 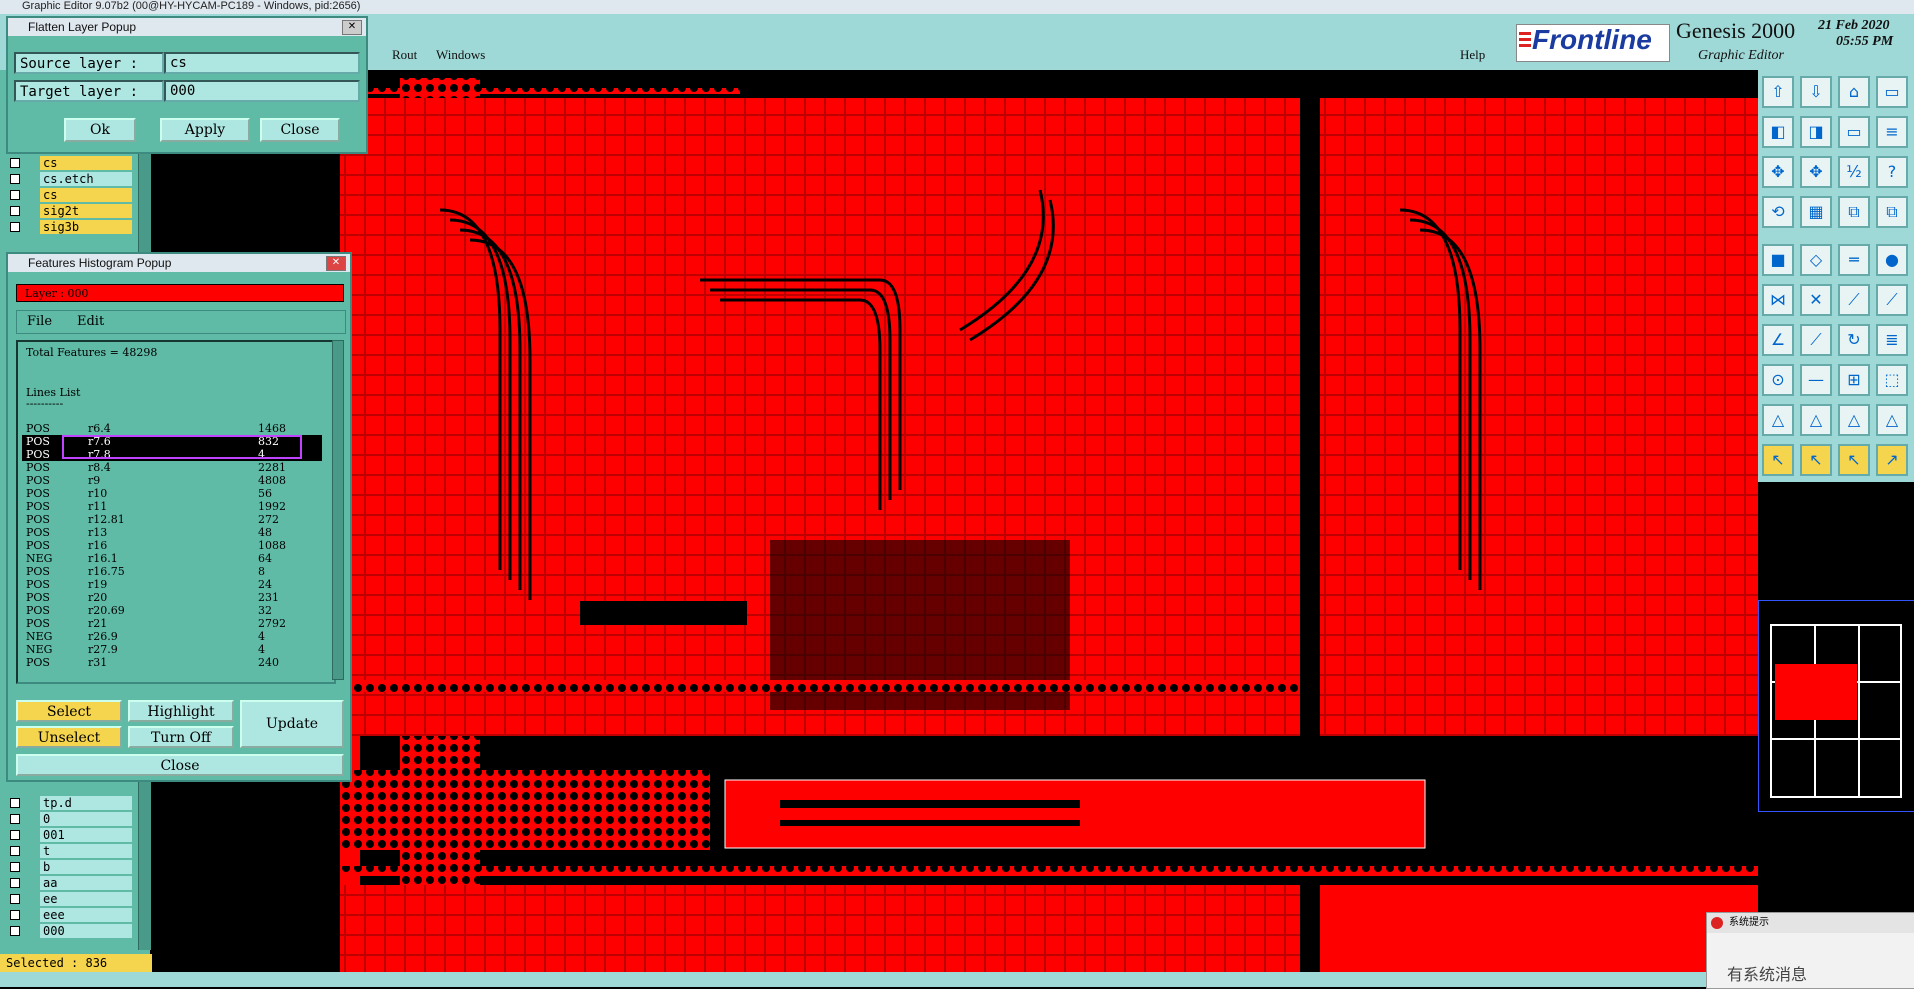 I want to click on grid-icon: ⊞, so click(x=1854, y=380).